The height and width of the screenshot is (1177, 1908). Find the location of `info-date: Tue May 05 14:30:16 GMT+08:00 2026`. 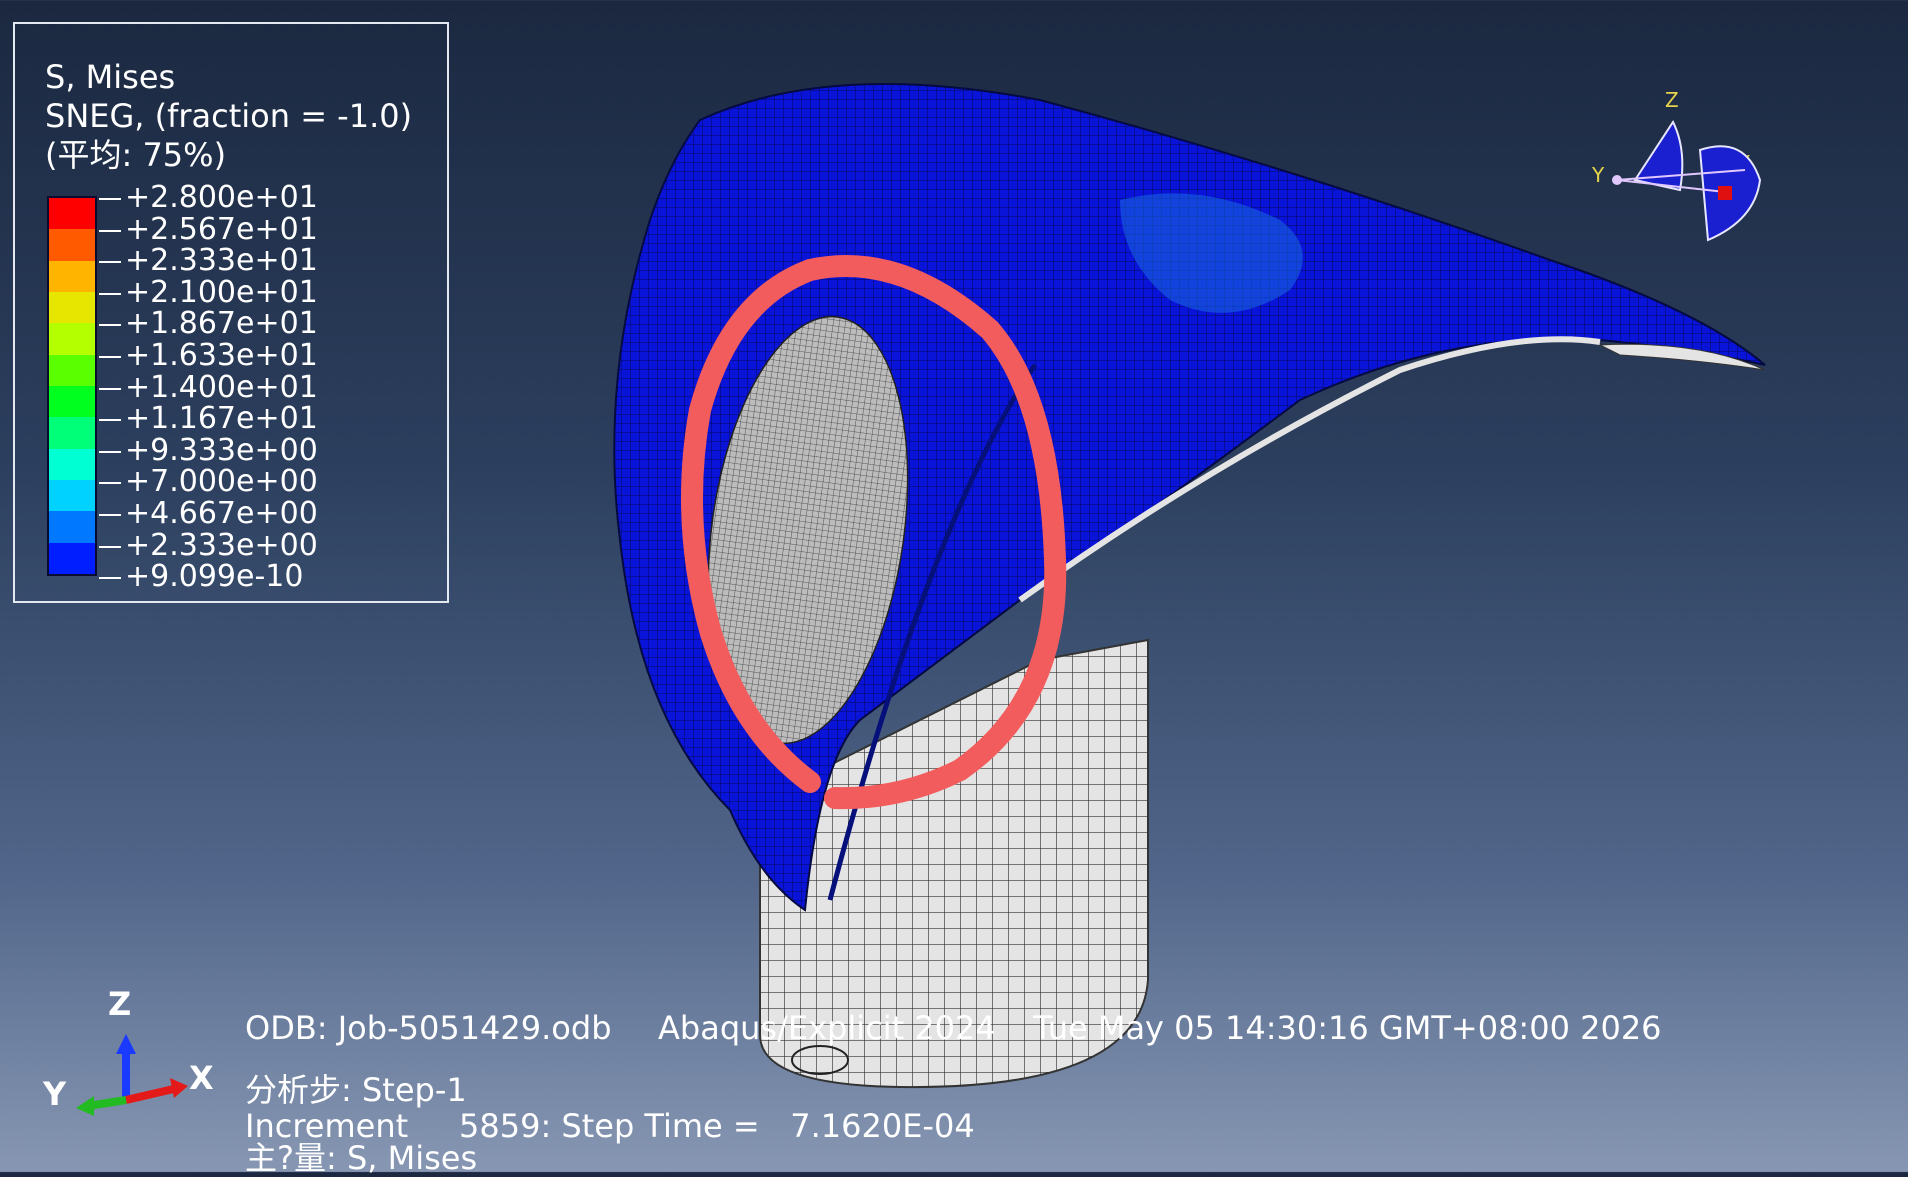

info-date: Tue May 05 14:30:16 GMT+08:00 2026 is located at coordinates (1347, 1028).